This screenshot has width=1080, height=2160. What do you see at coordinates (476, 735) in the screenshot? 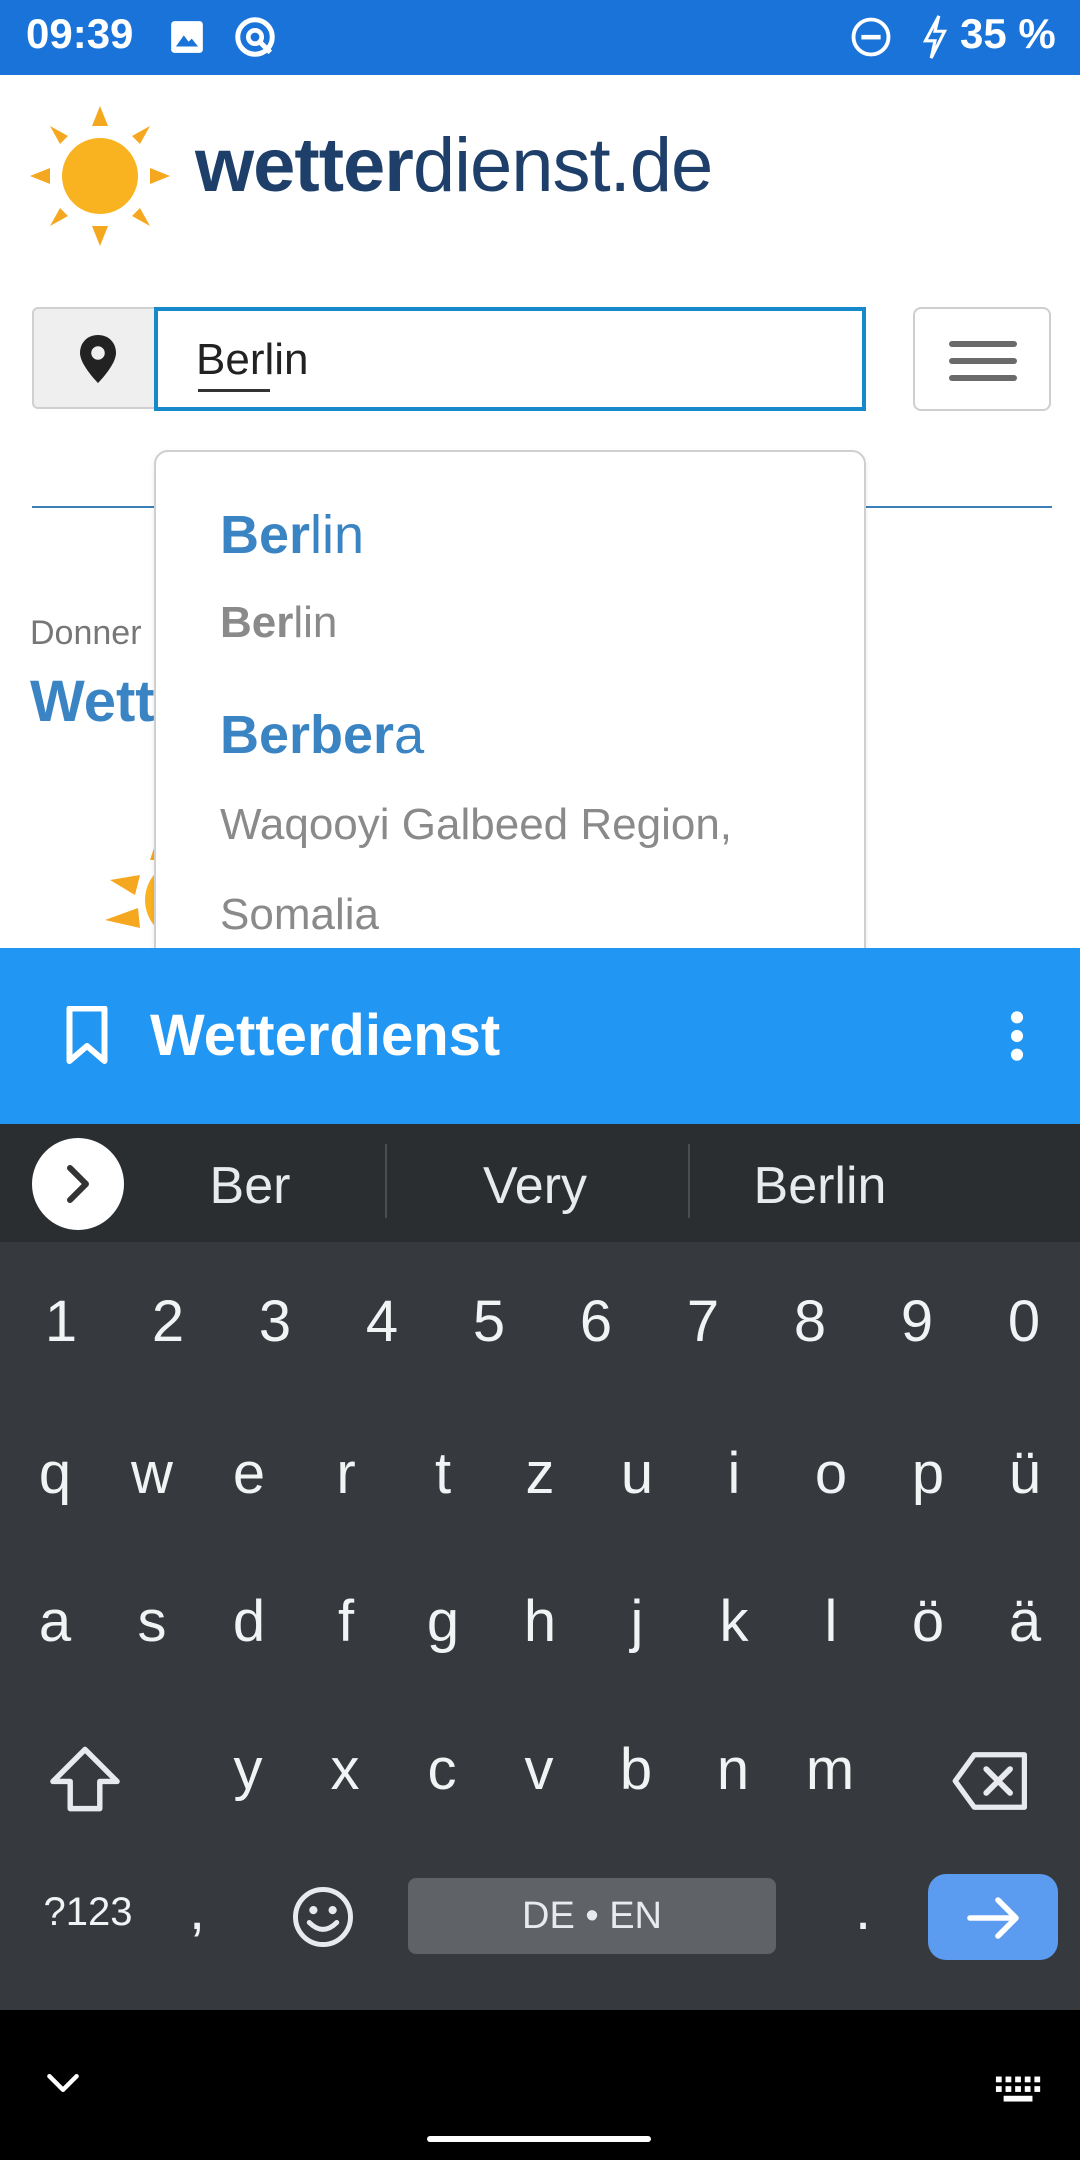
I see `autocomplete-item-name: Berbera` at bounding box center [476, 735].